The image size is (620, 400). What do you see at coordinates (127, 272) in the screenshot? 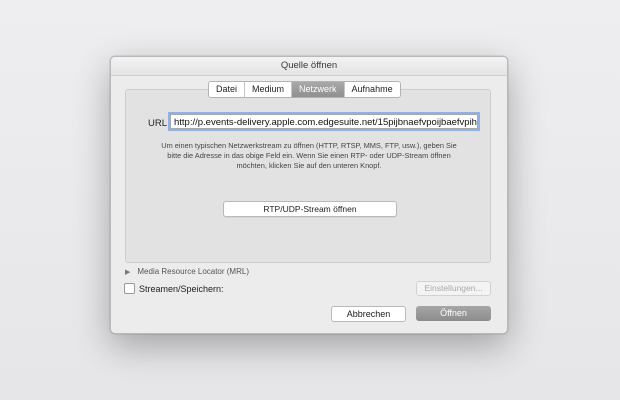
I see `disclosure-triangle-icon: ▶` at bounding box center [127, 272].